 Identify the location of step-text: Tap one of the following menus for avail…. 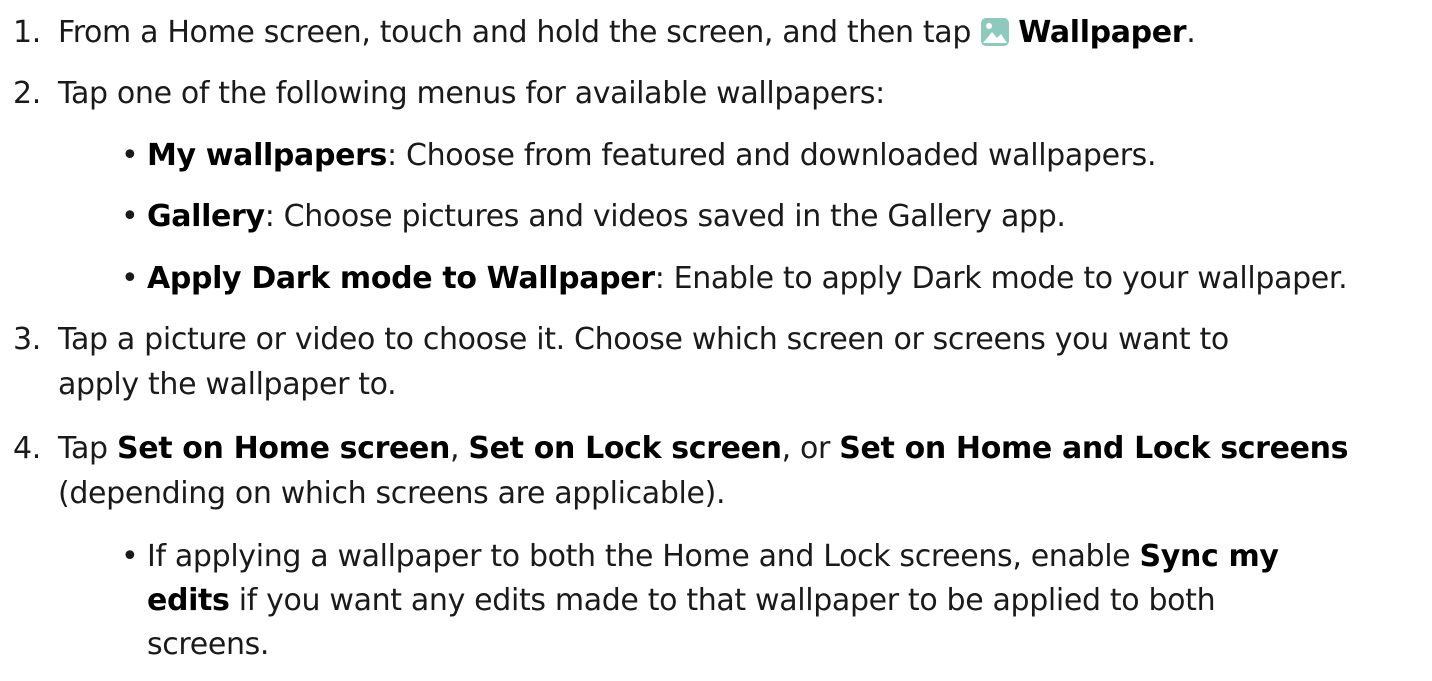
(471, 93).